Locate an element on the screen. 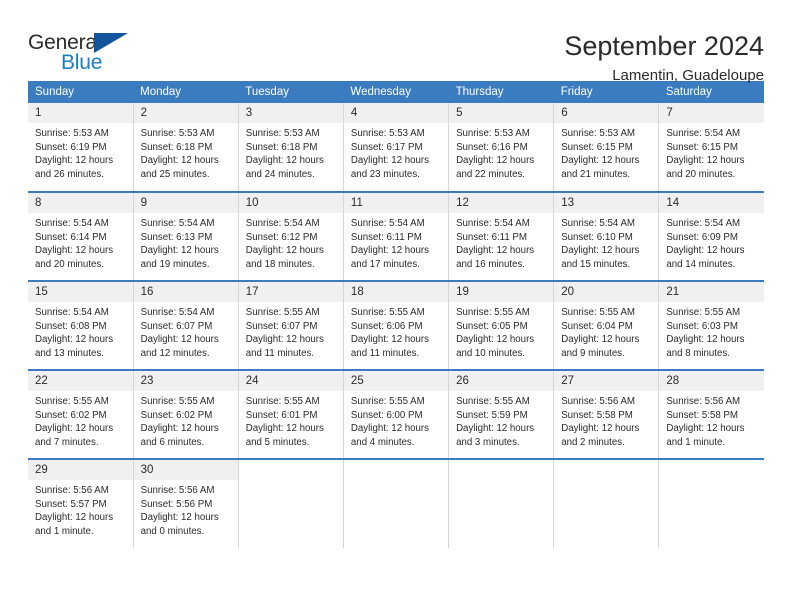 This screenshot has height=612, width=792. day-number: 28 is located at coordinates (711, 381).